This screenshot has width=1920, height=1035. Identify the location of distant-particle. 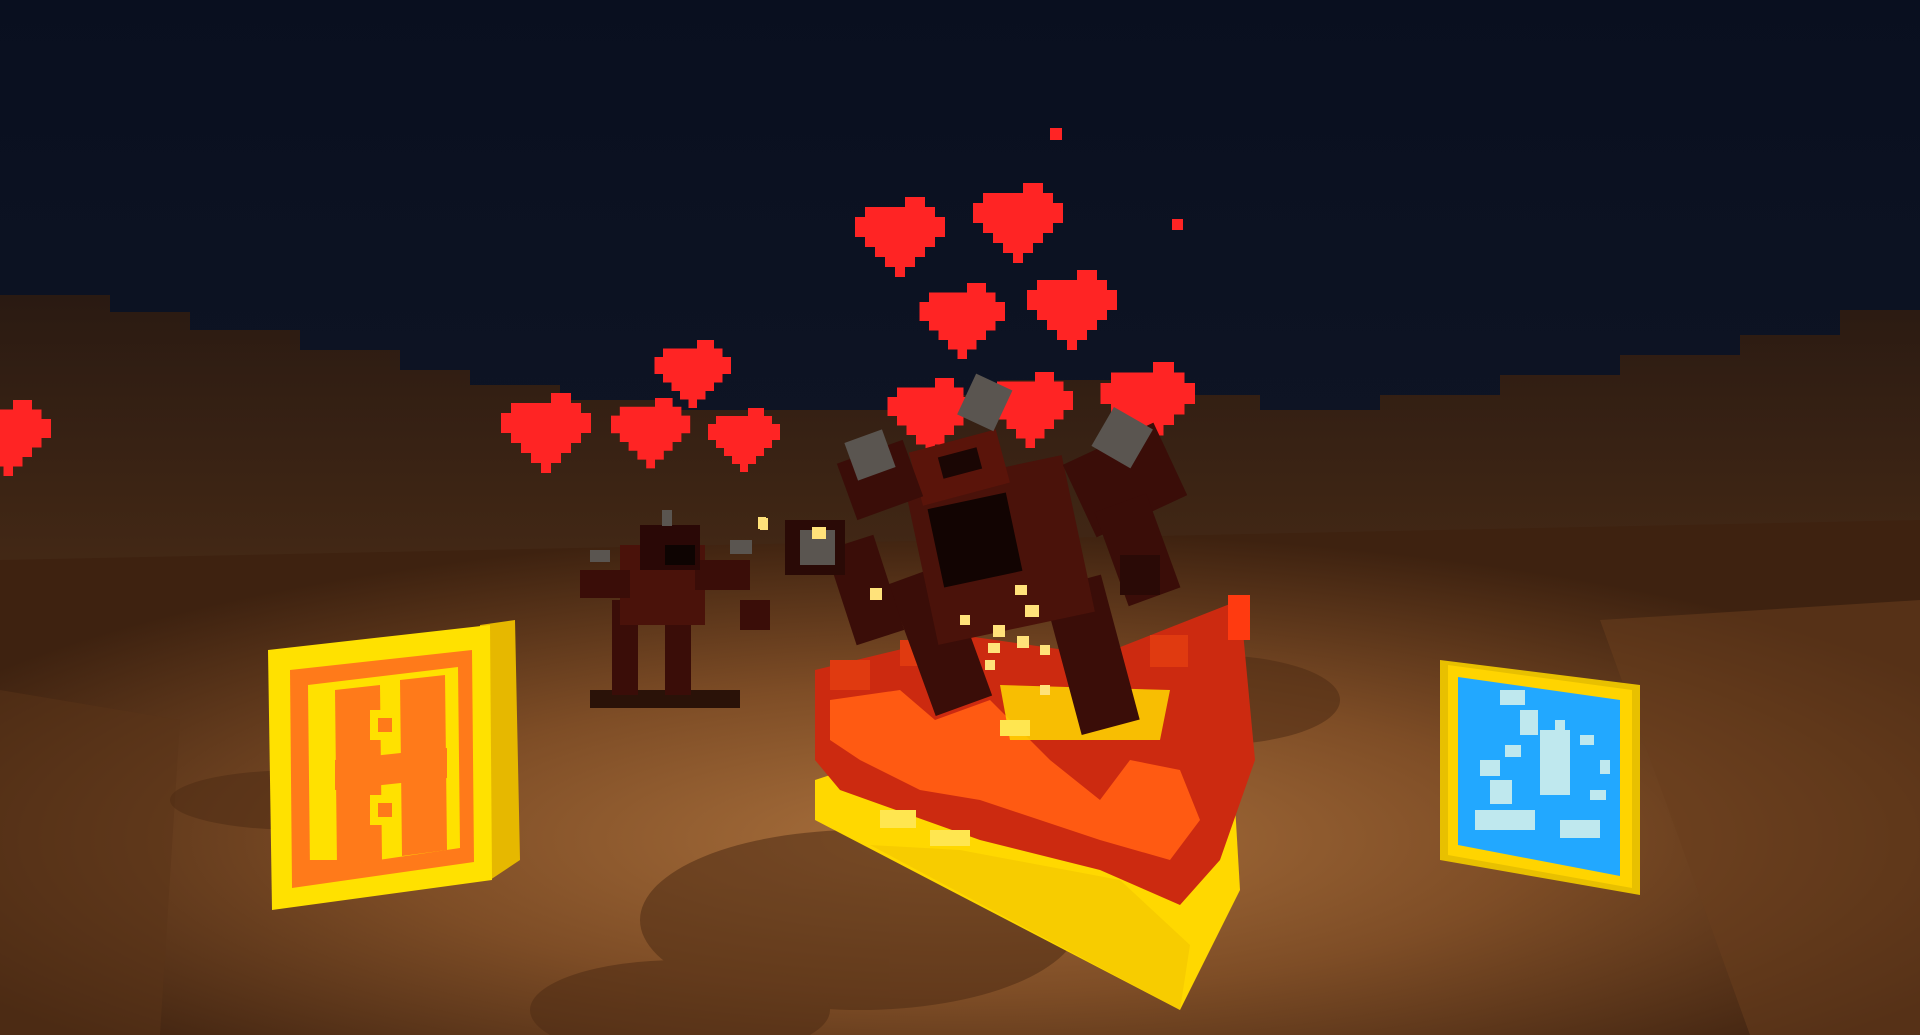
(762, 523).